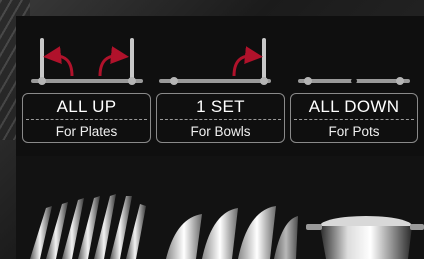 This screenshot has height=259, width=424. I want to click on rack-one-set-icon, so click(215, 61).